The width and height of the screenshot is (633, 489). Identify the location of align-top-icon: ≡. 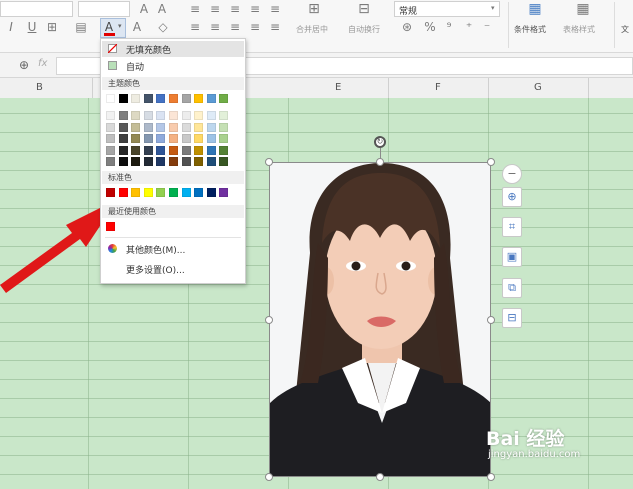
(195, 9).